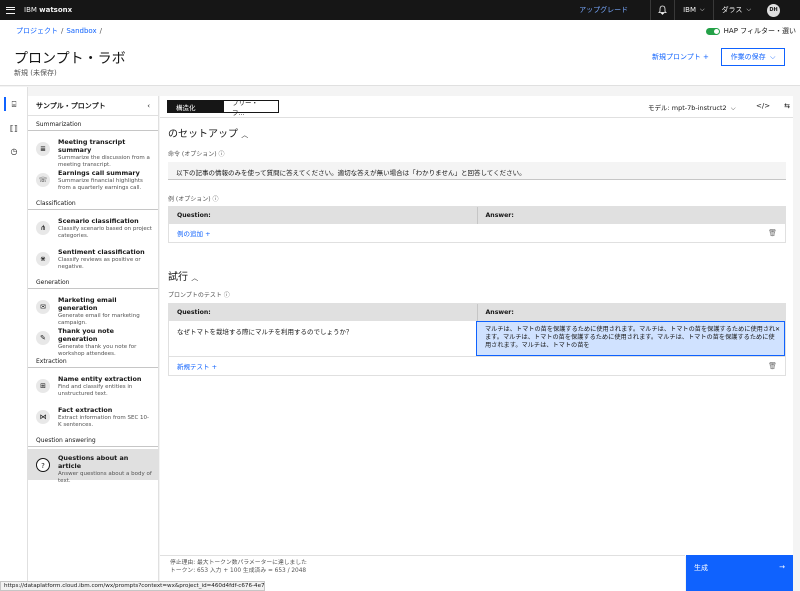 This screenshot has width=800, height=591. I want to click on fact-icon: ⋈, so click(43, 417).